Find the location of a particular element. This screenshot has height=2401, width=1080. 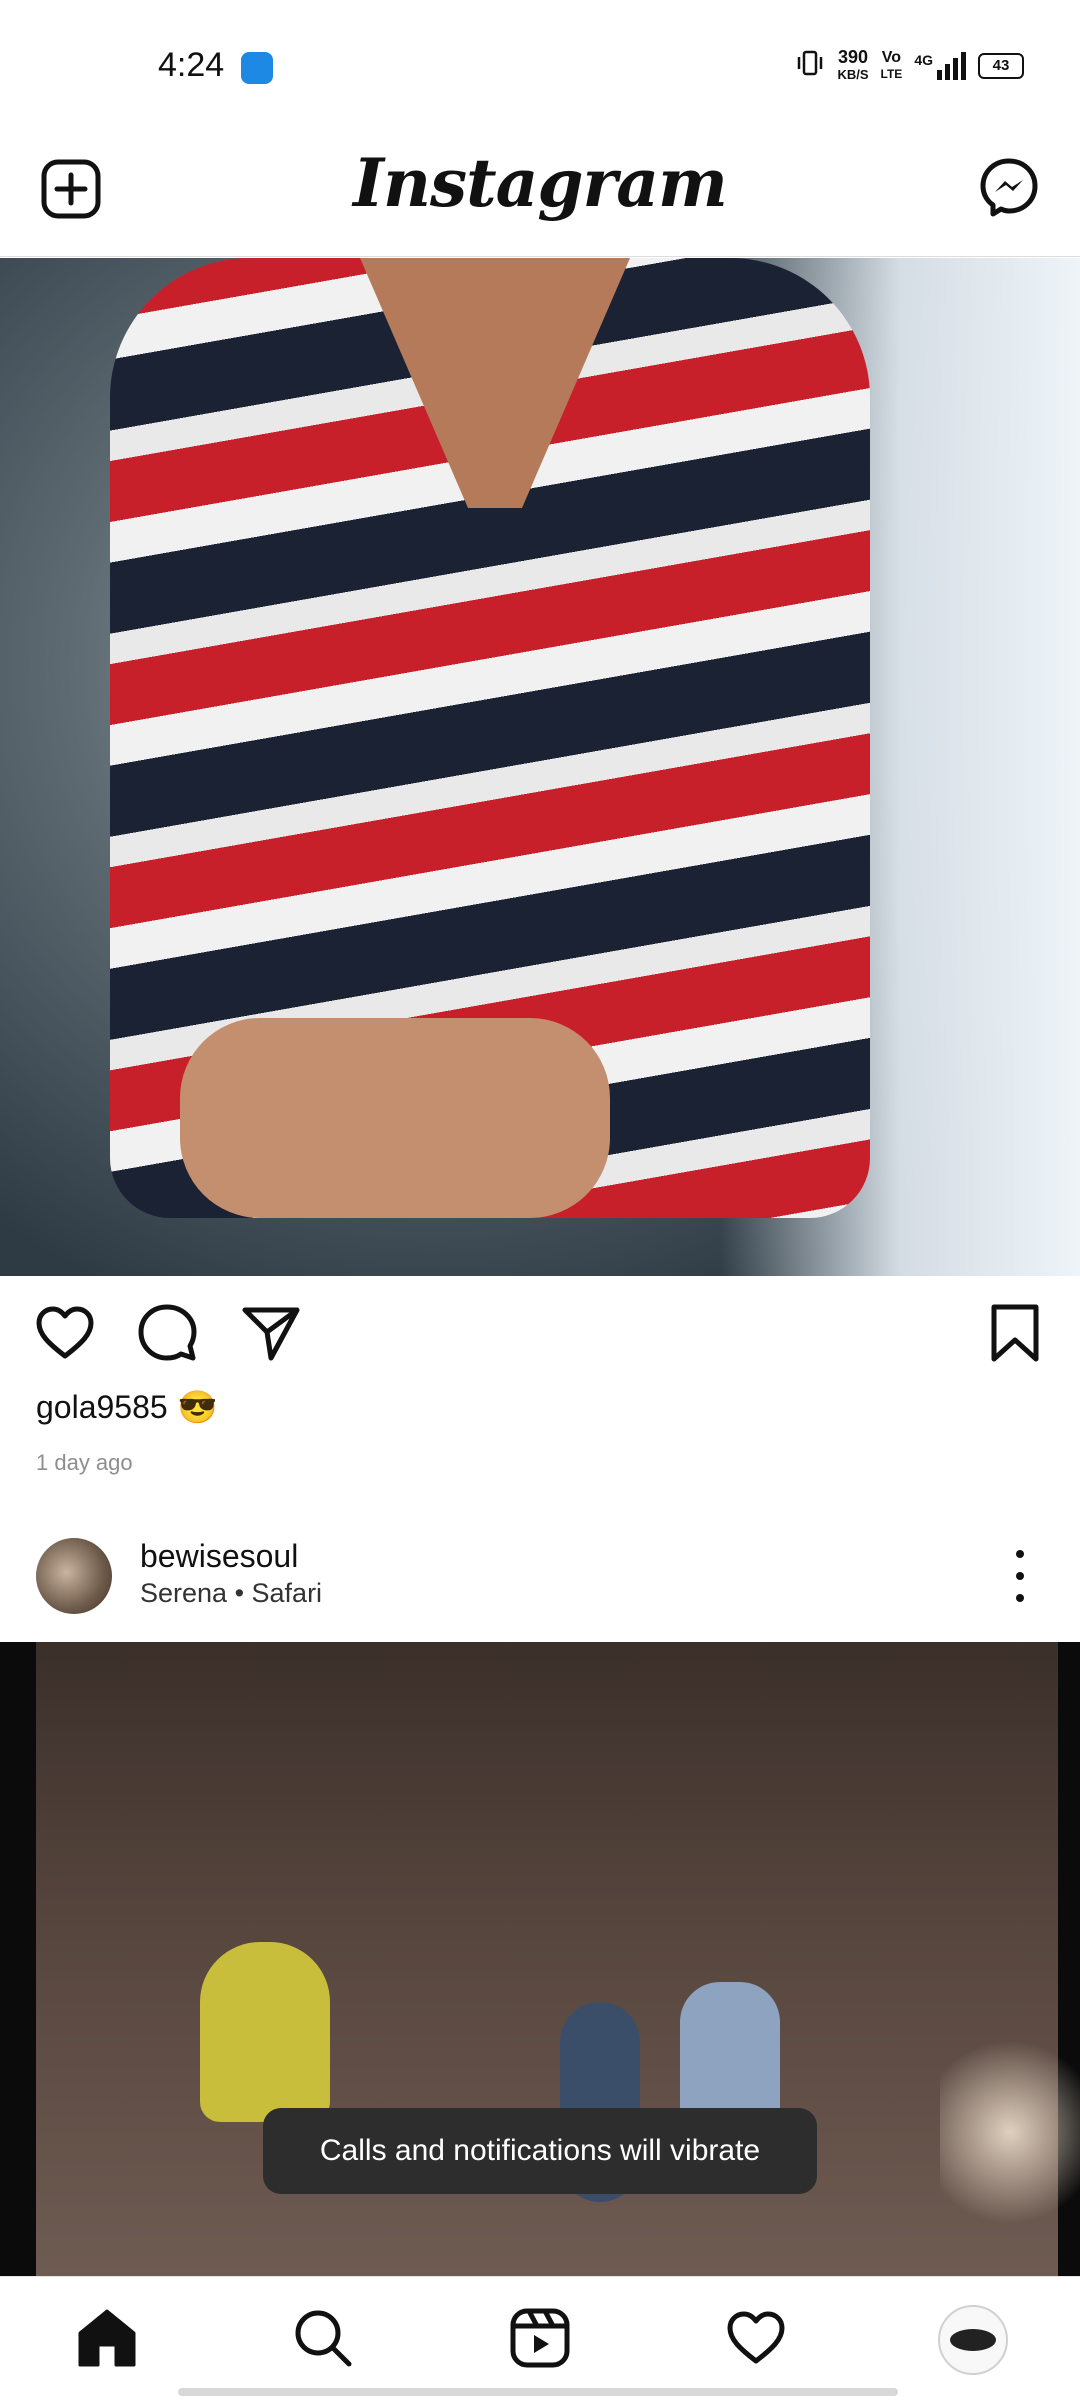

network-type: 4G is located at coordinates (923, 59).